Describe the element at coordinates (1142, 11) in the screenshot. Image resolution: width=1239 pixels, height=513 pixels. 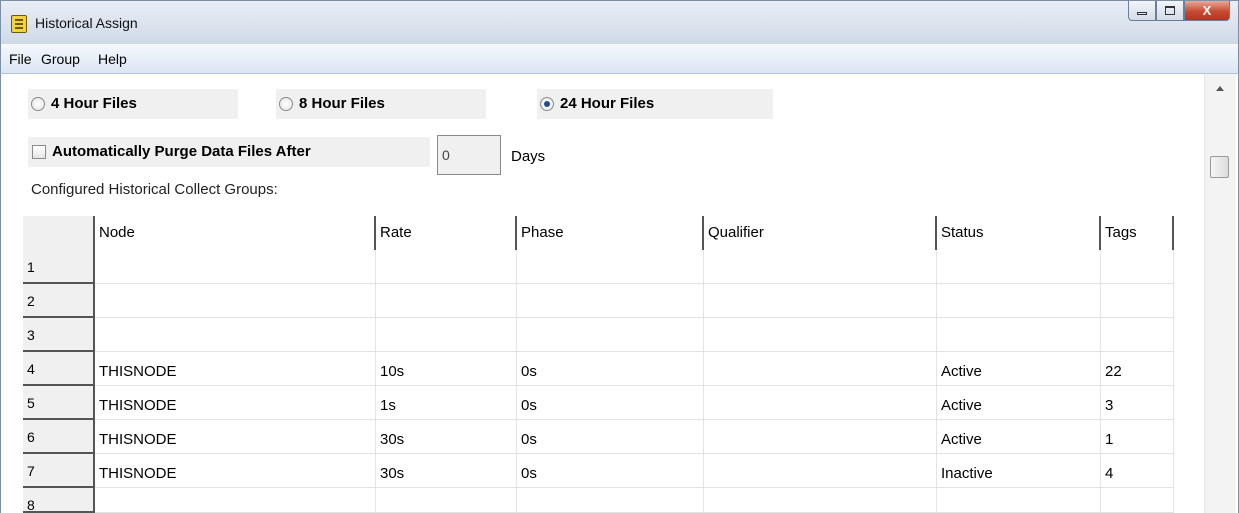
I see `minimize-button` at that location.